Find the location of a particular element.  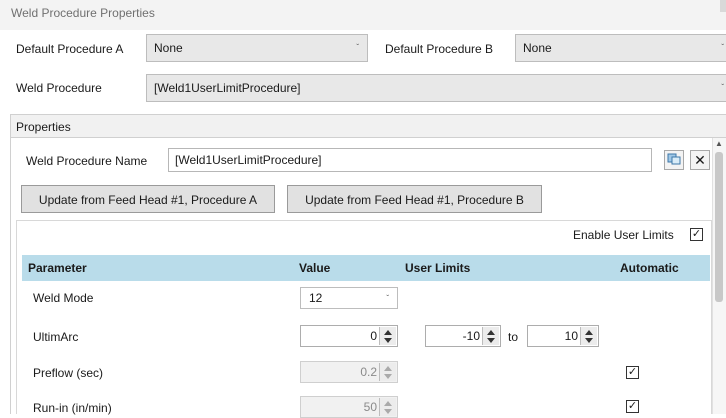

window-title: Weld Procedure Properties is located at coordinates (363, 15).